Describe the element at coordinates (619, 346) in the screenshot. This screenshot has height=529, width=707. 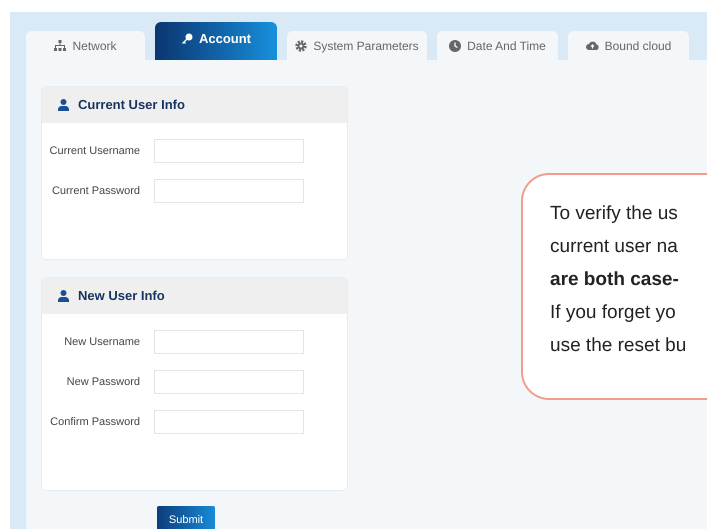
I see `note-line: use the reset bu` at that location.